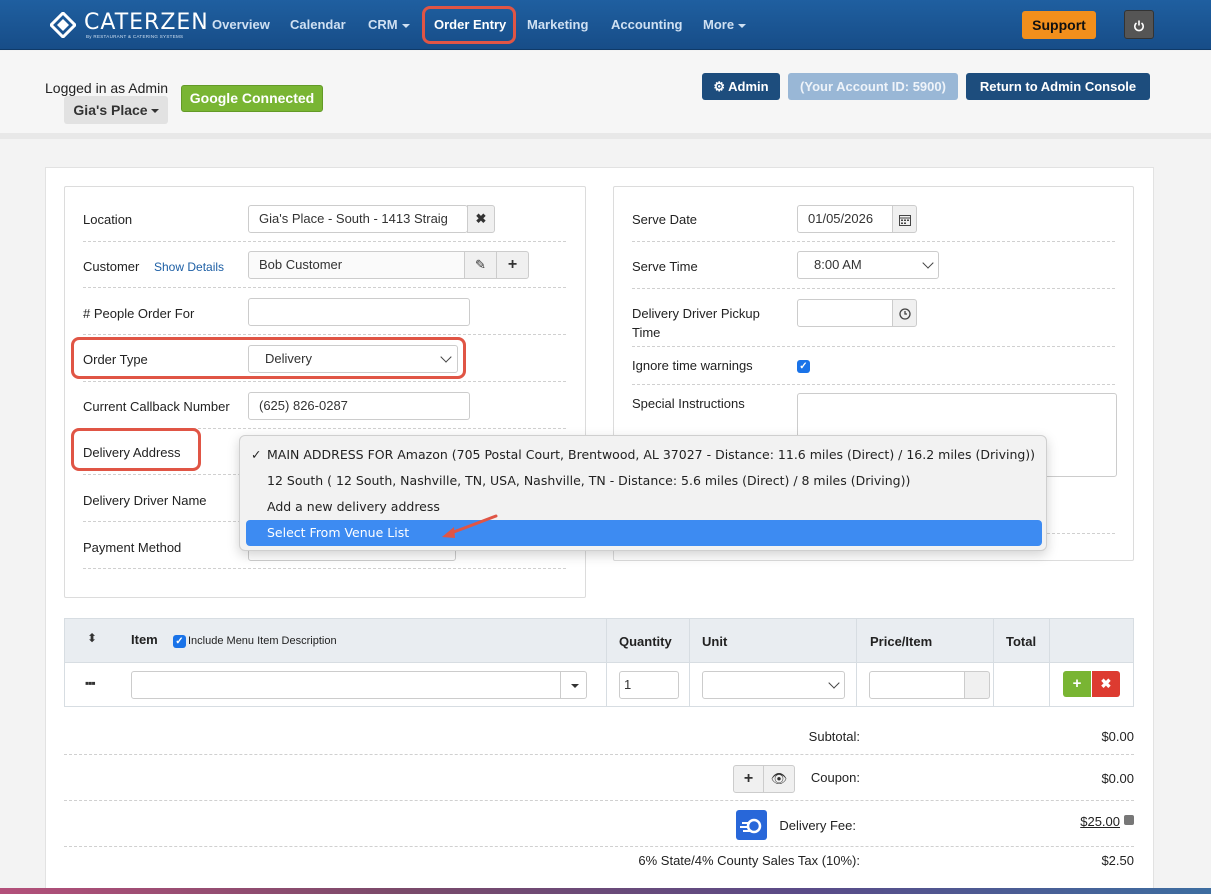  What do you see at coordinates (156, 406) in the screenshot?
I see `callback-label: Current Callback Number` at bounding box center [156, 406].